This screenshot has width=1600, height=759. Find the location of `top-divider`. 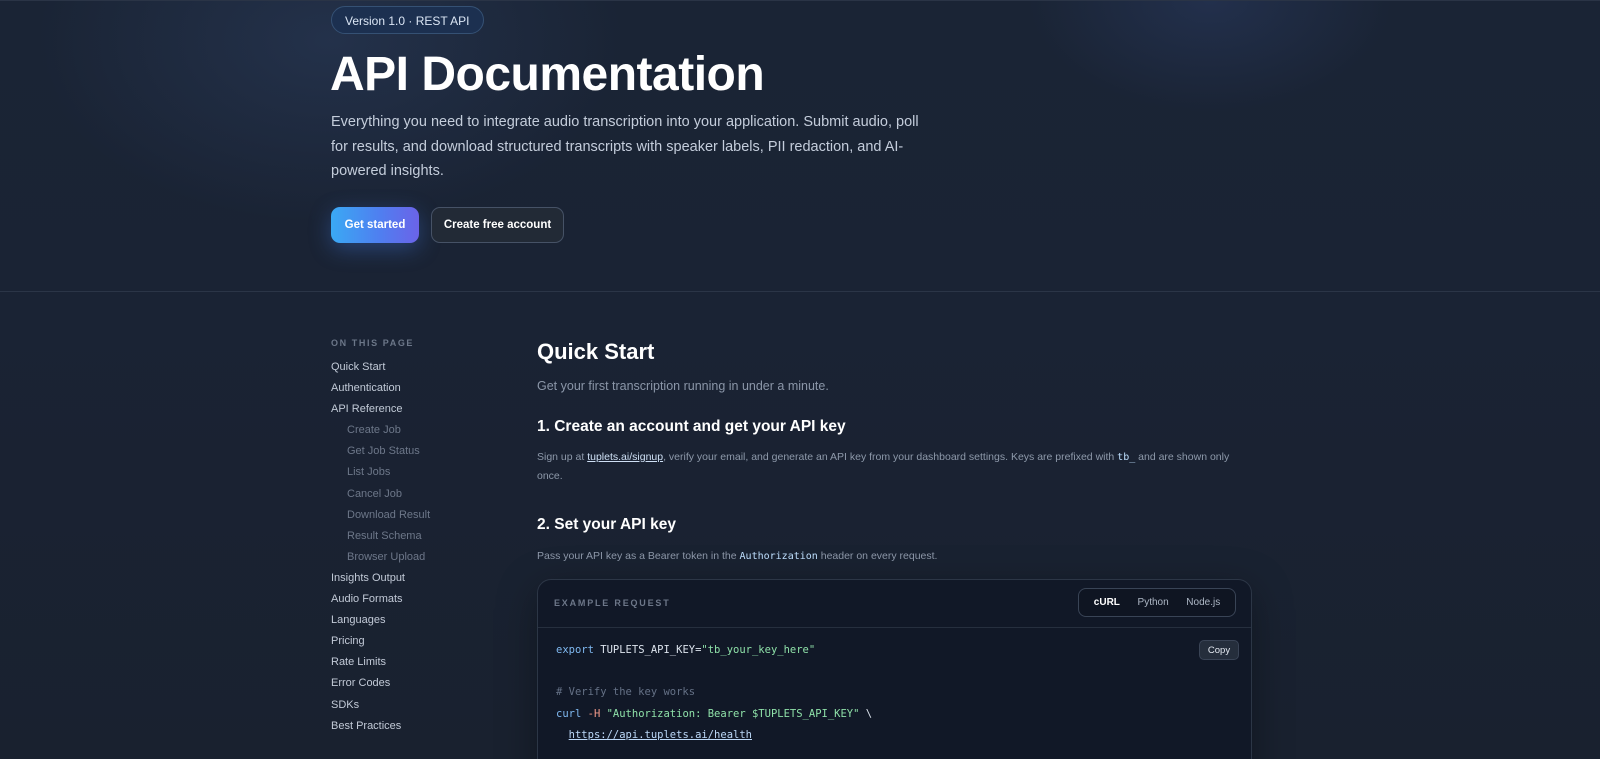

top-divider is located at coordinates (800, 0).